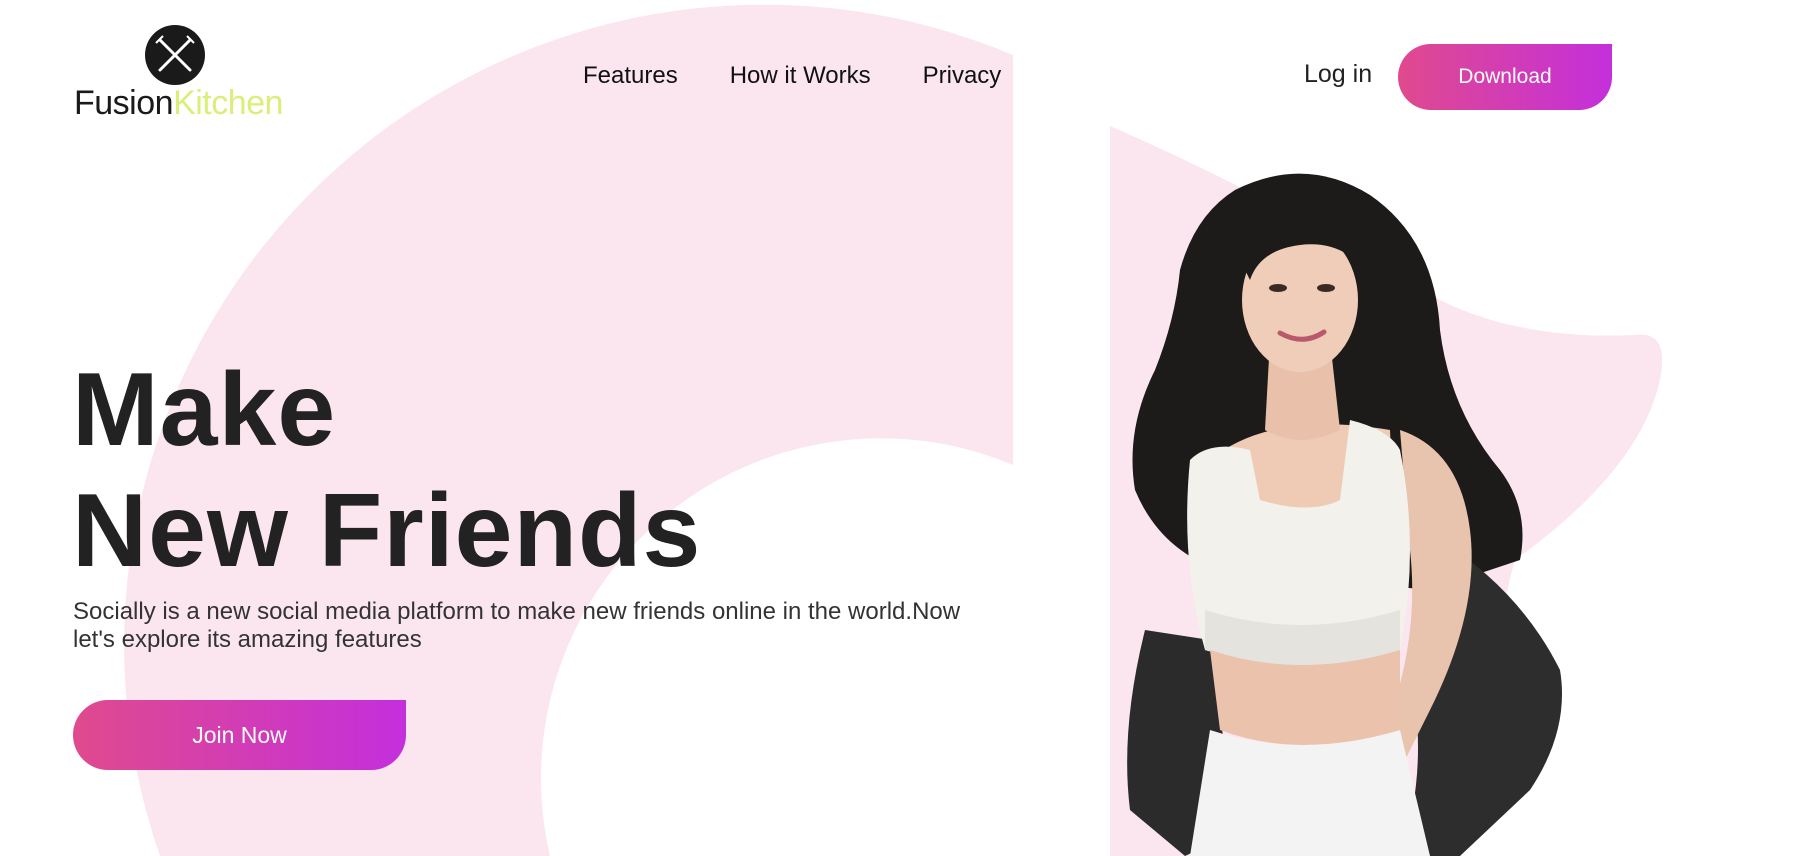  What do you see at coordinates (1278, 288) in the screenshot?
I see `eye-left` at bounding box center [1278, 288].